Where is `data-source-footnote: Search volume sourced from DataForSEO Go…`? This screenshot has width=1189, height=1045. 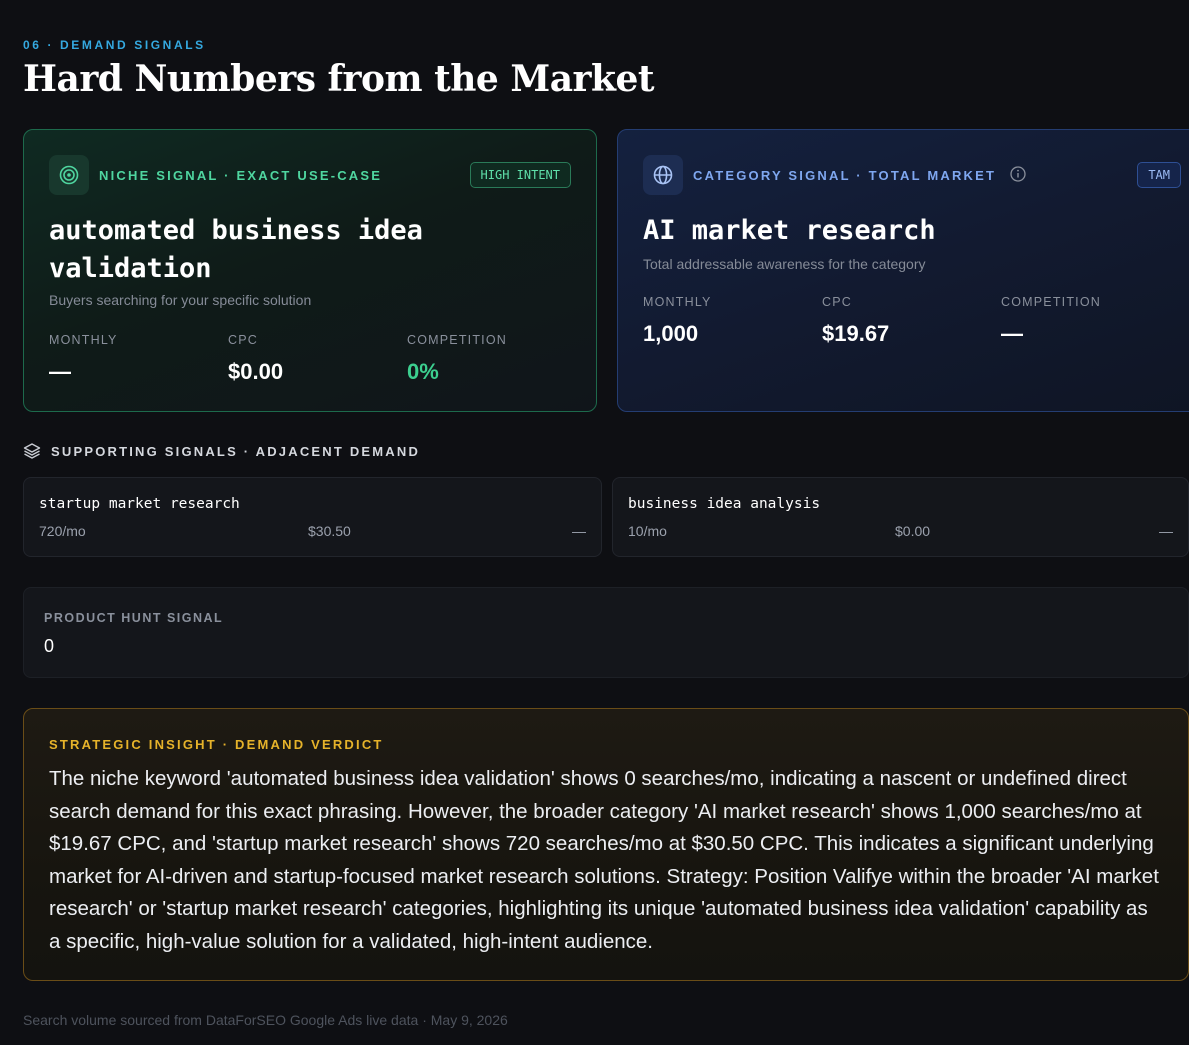
data-source-footnote: Search volume sourced from DataForSEO Go… is located at coordinates (265, 1020).